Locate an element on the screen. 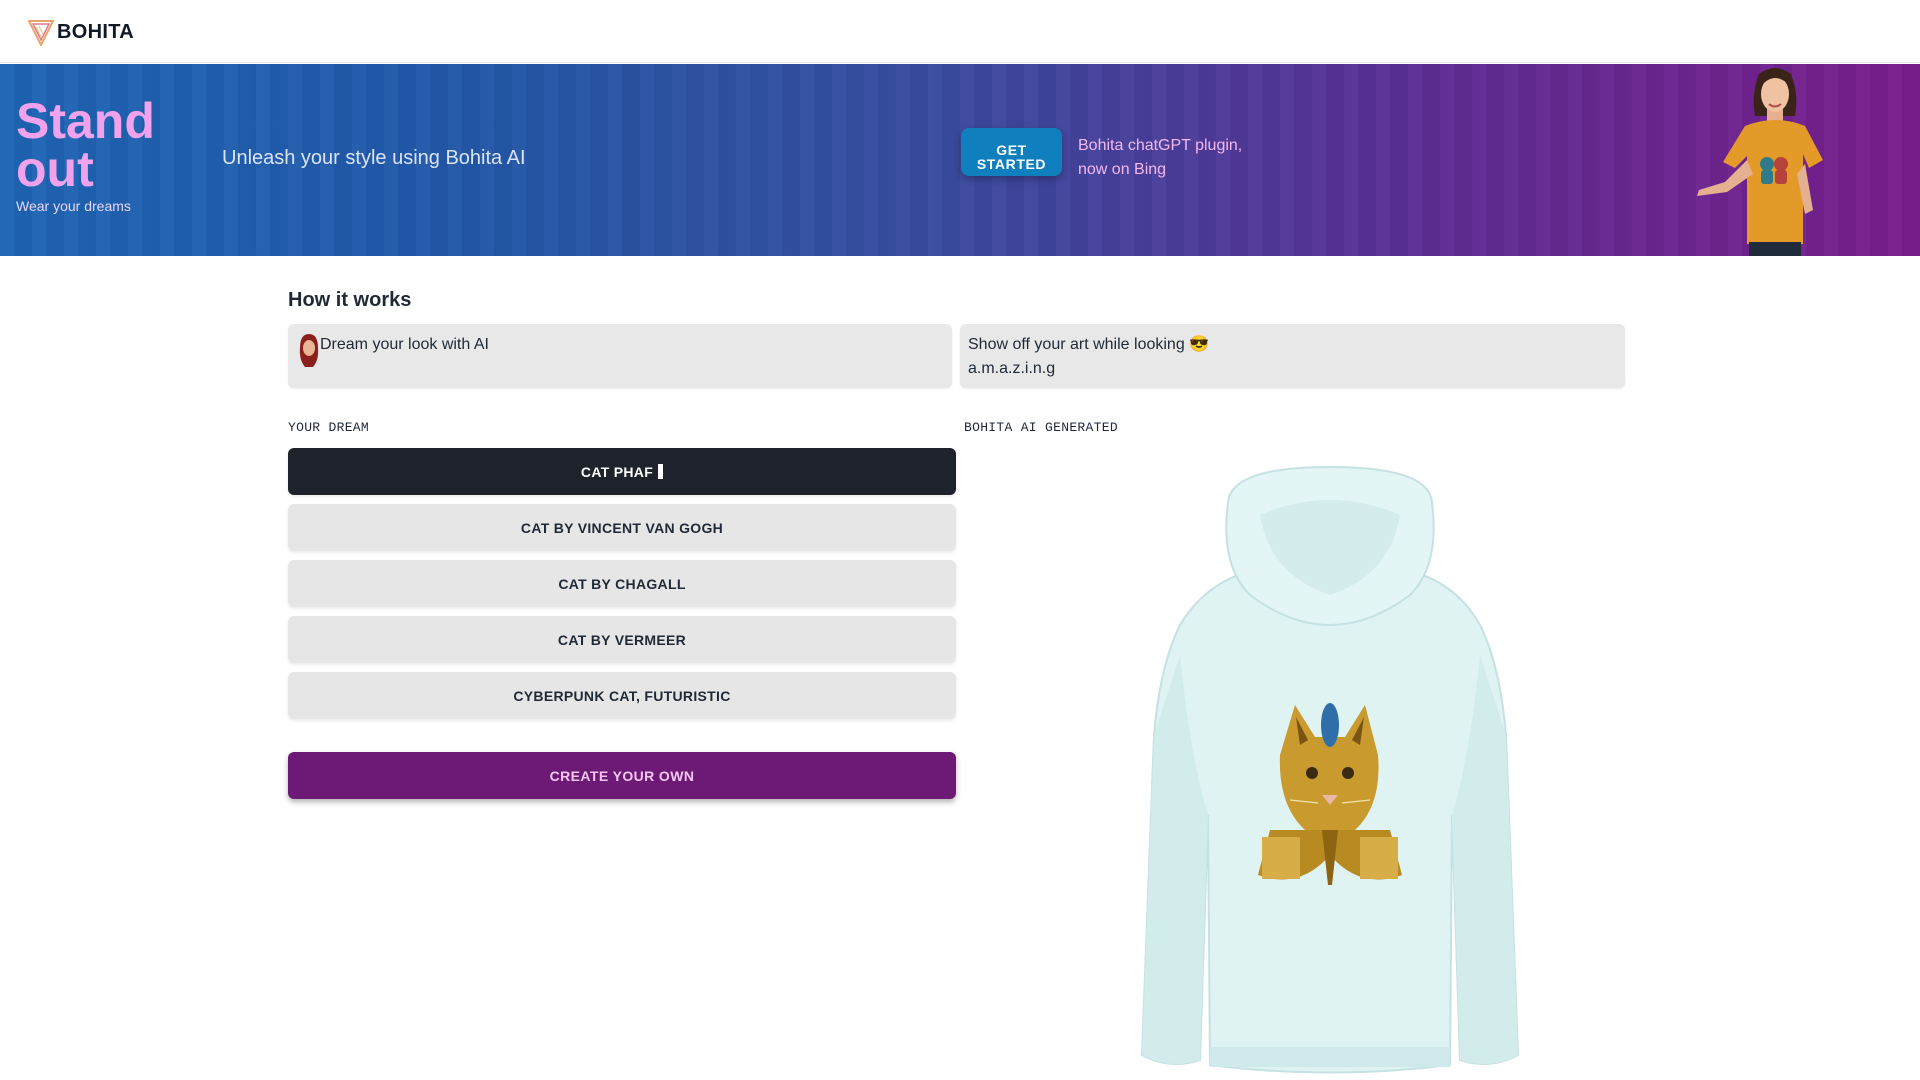 The image size is (1920, 1080). generated-hoodie-image is located at coordinates (1330, 769).